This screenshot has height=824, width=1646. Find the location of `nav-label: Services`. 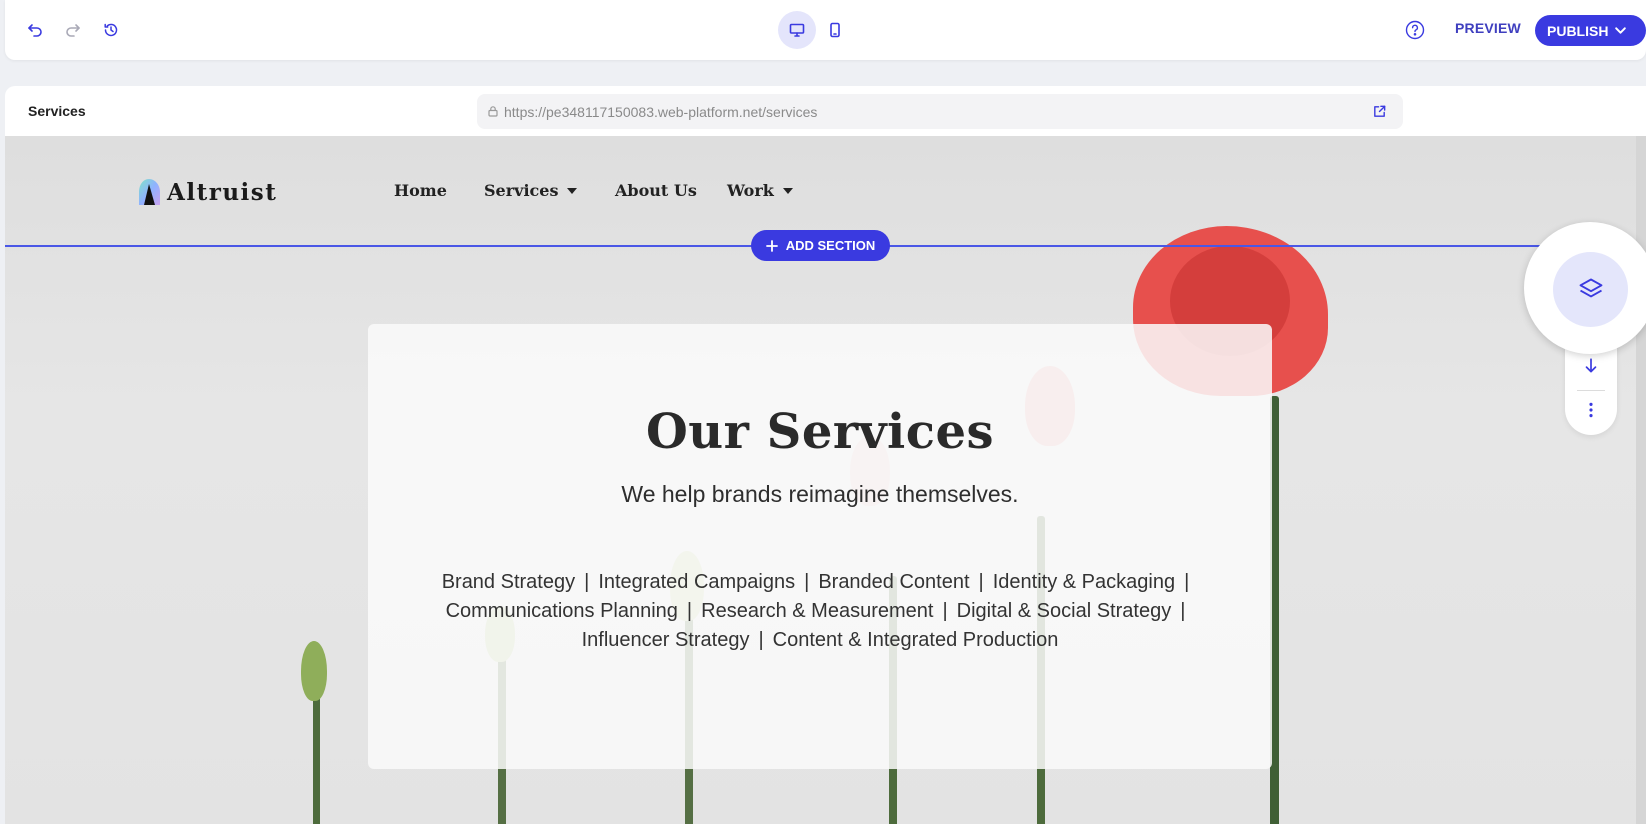

nav-label: Services is located at coordinates (521, 190).